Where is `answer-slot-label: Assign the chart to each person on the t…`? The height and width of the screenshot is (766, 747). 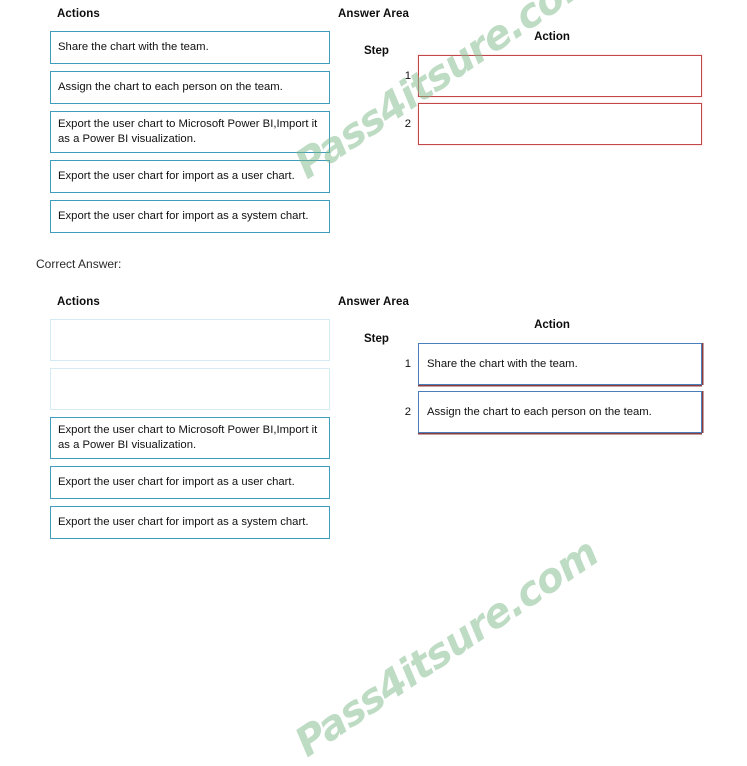 answer-slot-label: Assign the chart to each person on the t… is located at coordinates (539, 412).